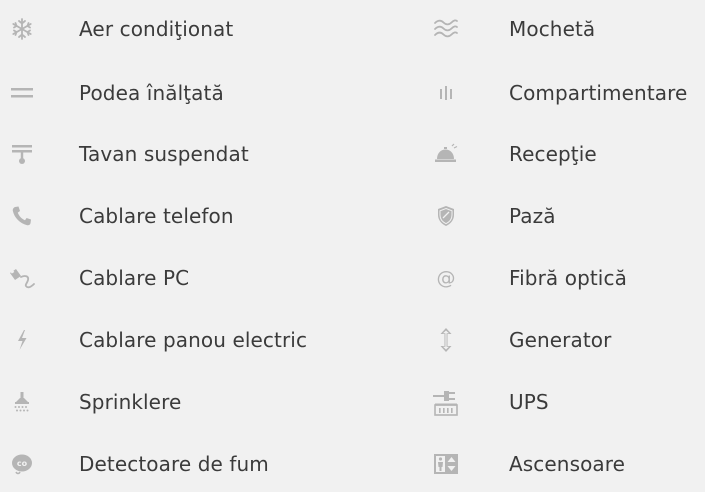 This screenshot has height=492, width=705. What do you see at coordinates (193, 340) in the screenshot?
I see `amenity-label: Cablare panou electric` at bounding box center [193, 340].